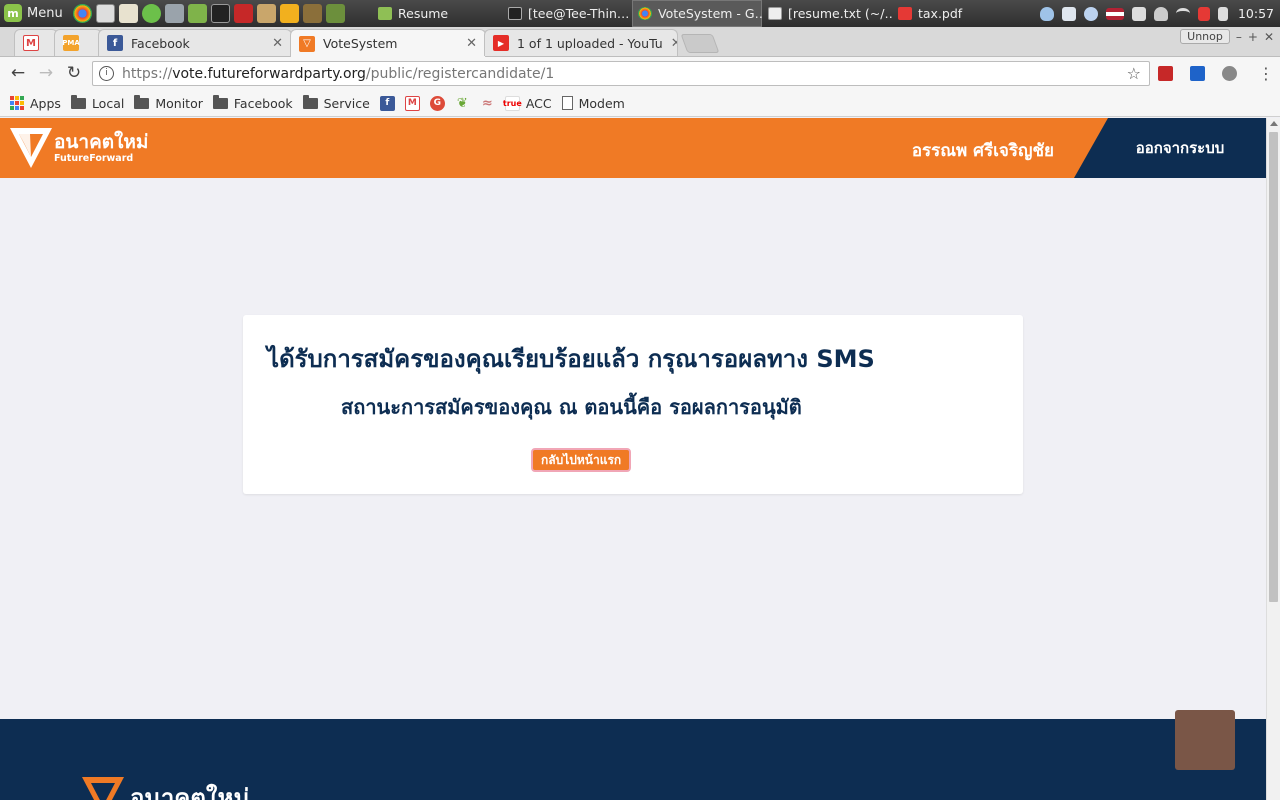 Image resolution: width=1280 pixels, height=800 pixels. I want to click on clock: 10:57, so click(1256, 13).